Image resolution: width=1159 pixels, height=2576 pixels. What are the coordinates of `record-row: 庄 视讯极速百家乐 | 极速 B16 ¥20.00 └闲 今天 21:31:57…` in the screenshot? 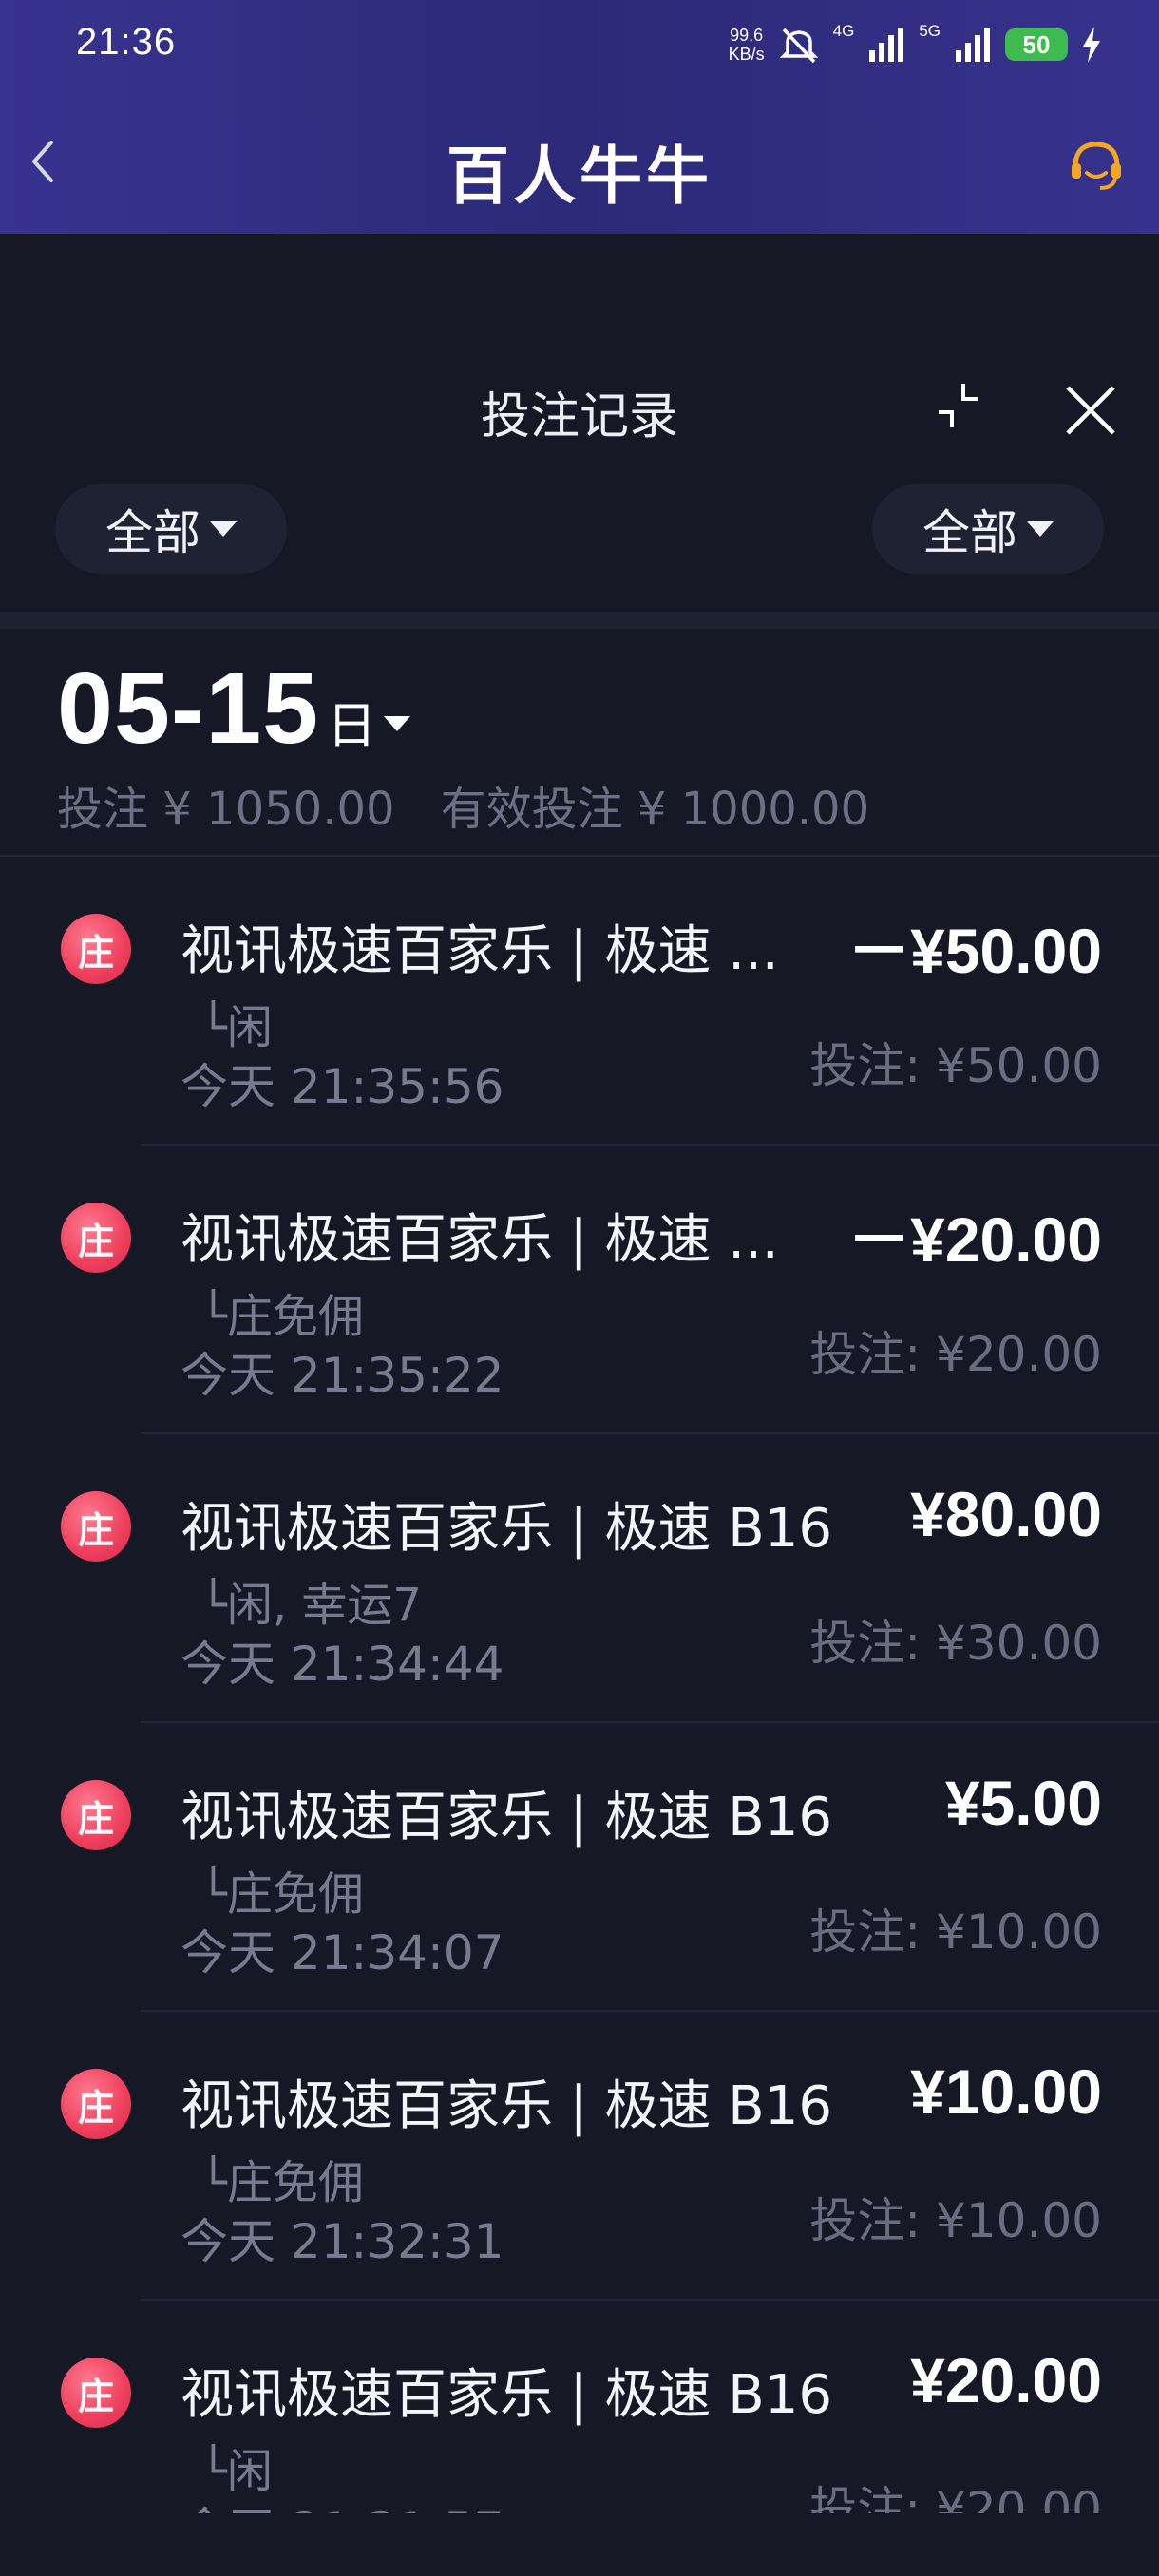 It's located at (579, 2407).